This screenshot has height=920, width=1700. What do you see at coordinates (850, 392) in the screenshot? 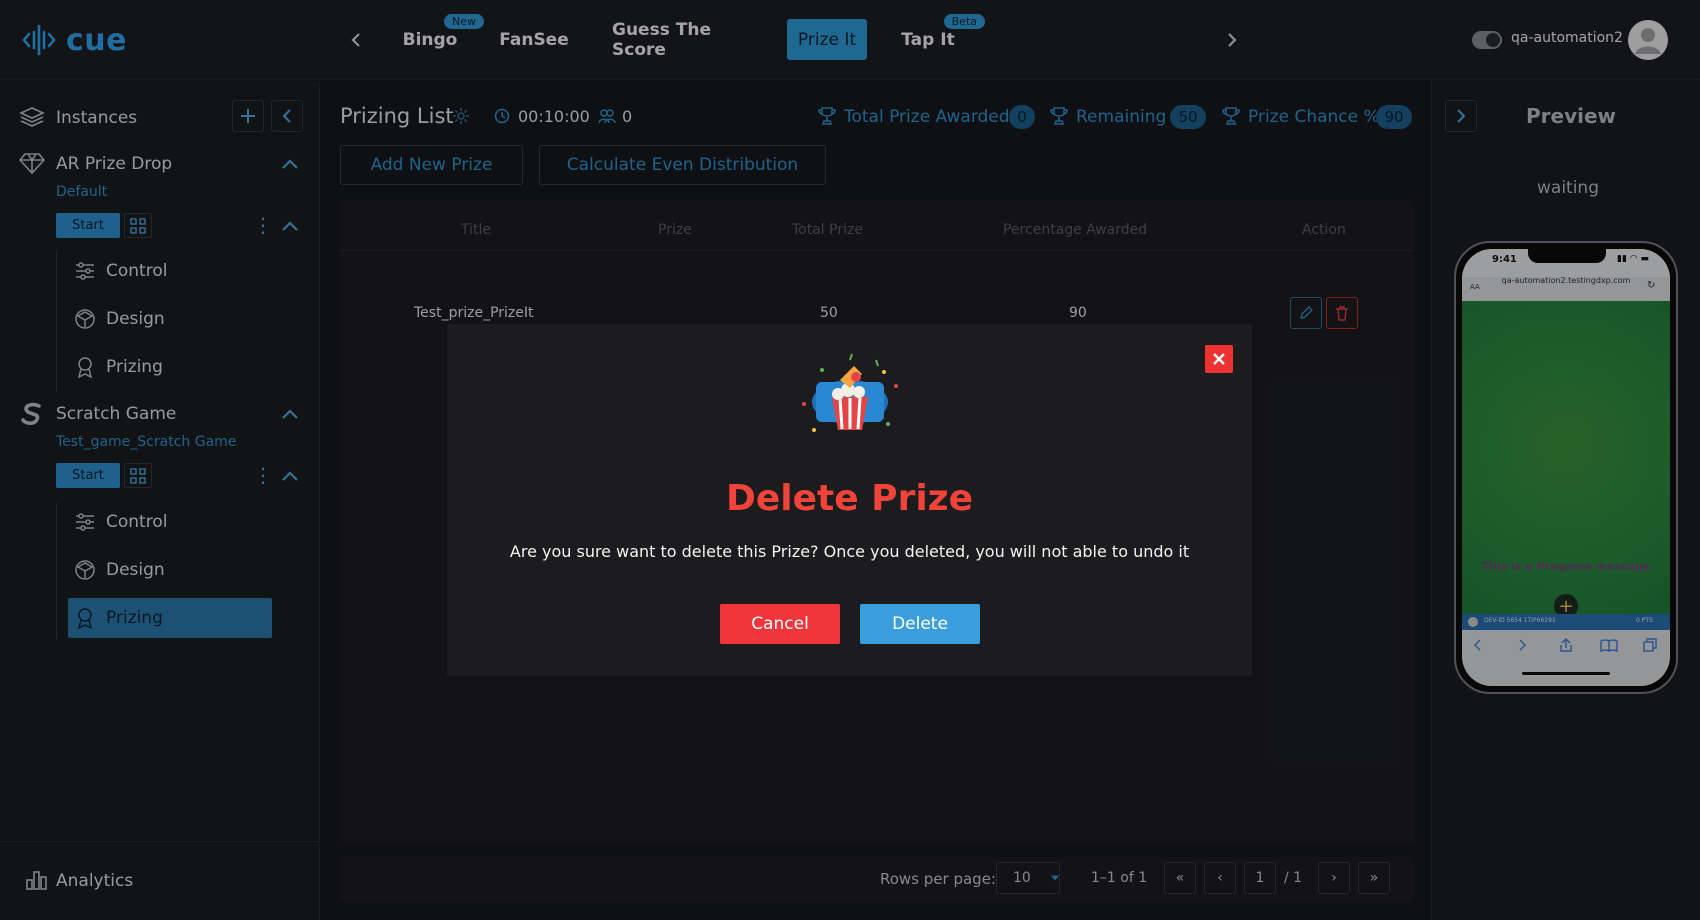
I see `popcorn-illustration` at bounding box center [850, 392].